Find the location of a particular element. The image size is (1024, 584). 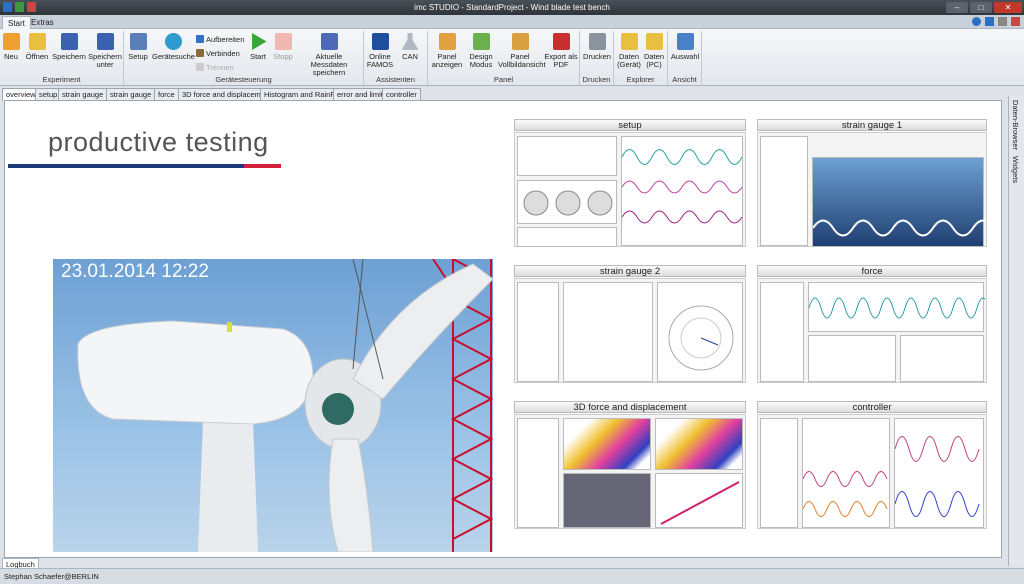

play-icon is located at coordinates (259, 41).